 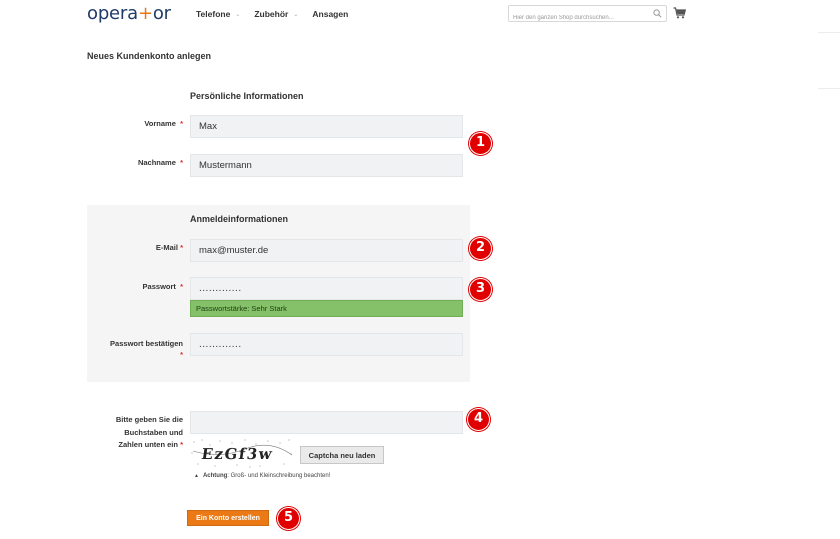 What do you see at coordinates (196, 476) in the screenshot?
I see `caret-up-icon: ▲` at bounding box center [196, 476].